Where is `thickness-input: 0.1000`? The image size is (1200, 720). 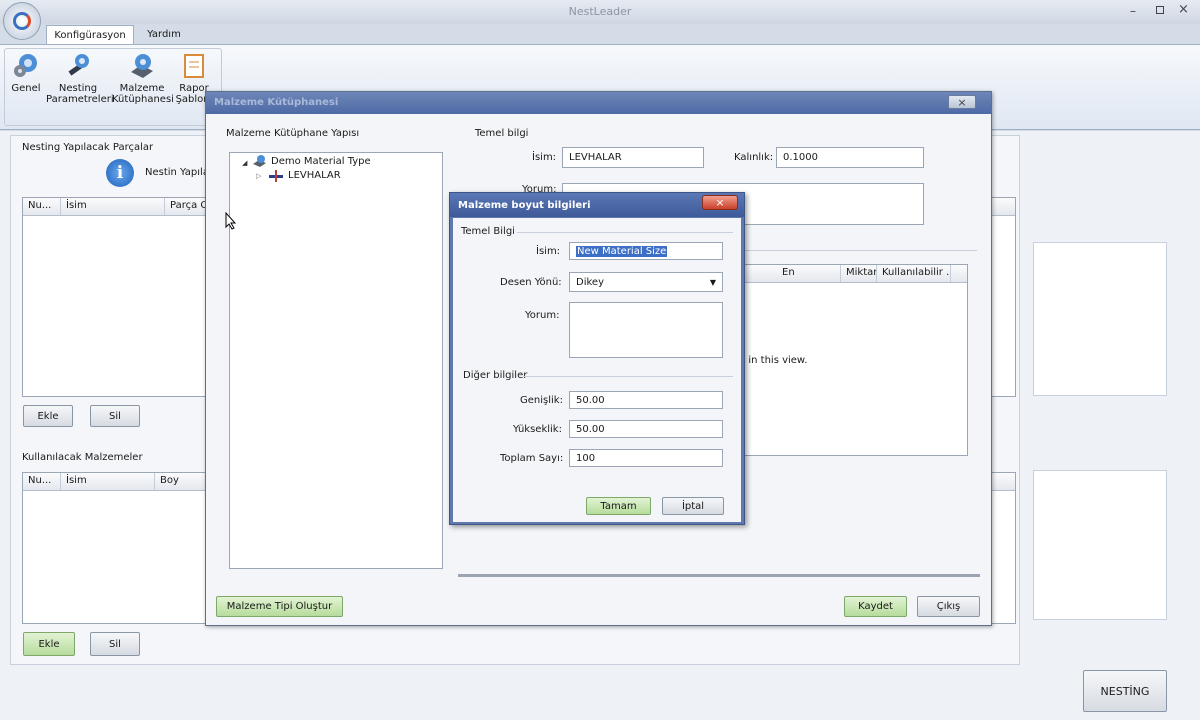
thickness-input: 0.1000 is located at coordinates (850, 157).